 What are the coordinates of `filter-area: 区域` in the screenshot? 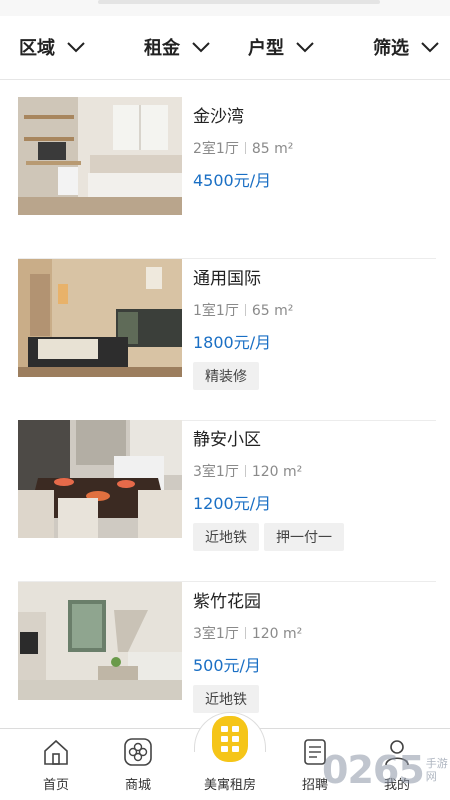 It's located at (52, 47).